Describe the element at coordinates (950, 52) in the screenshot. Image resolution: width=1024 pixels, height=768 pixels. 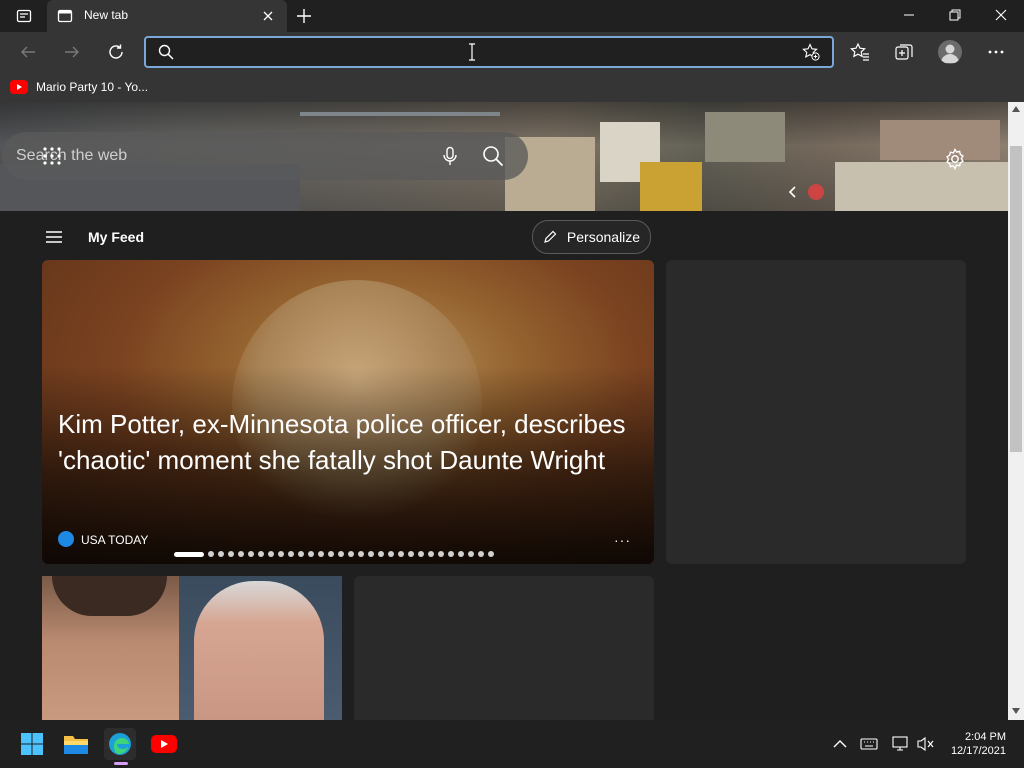
I see `profile-avatar` at that location.